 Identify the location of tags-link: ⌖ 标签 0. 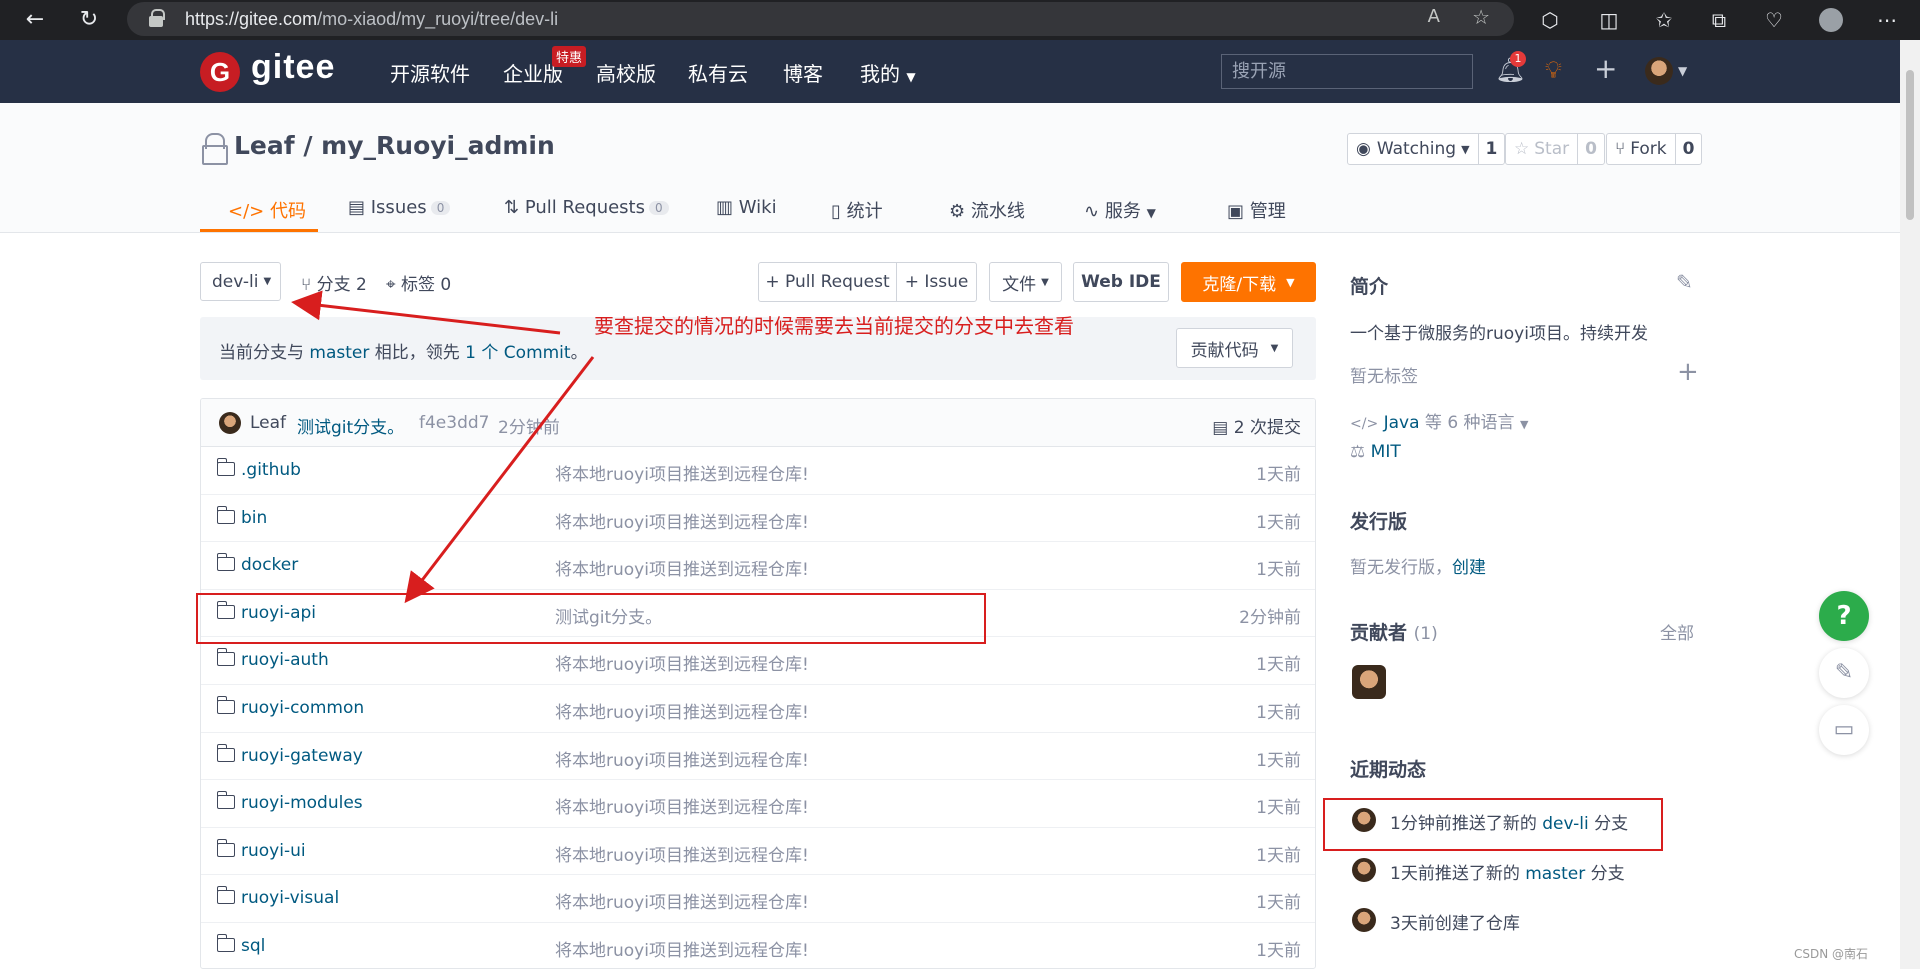
(418, 282).